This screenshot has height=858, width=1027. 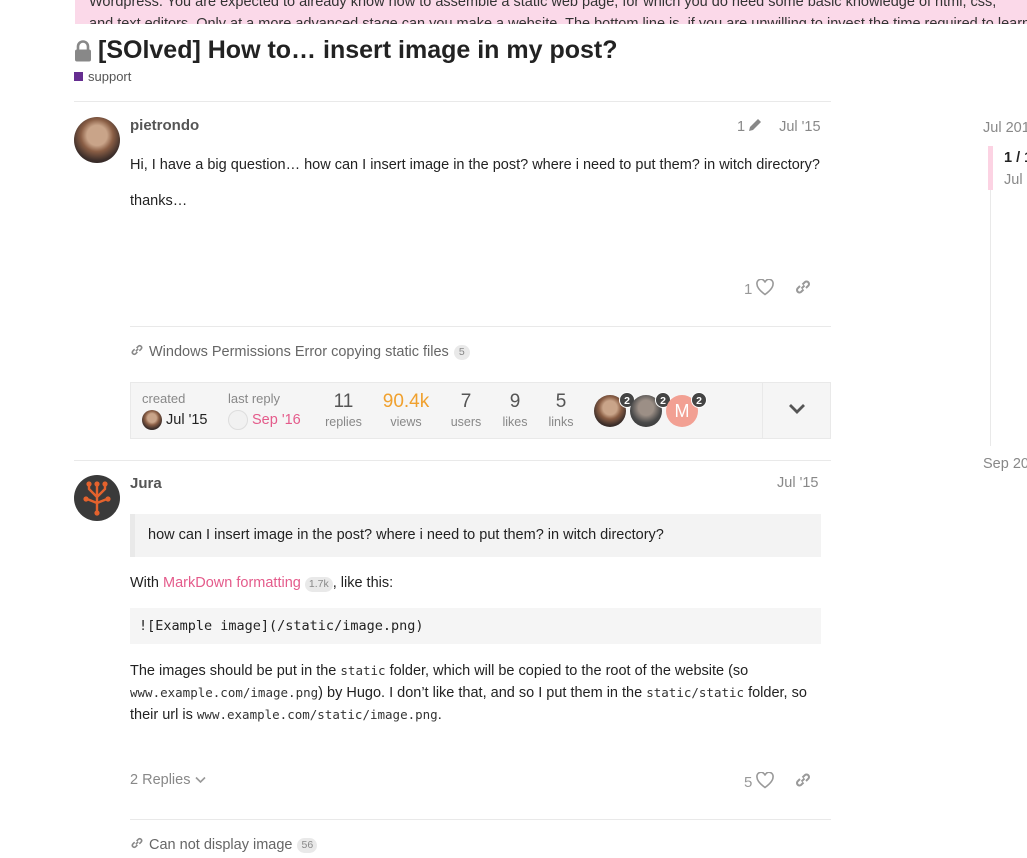 What do you see at coordinates (515, 401) in the screenshot?
I see `stat-number: 9` at bounding box center [515, 401].